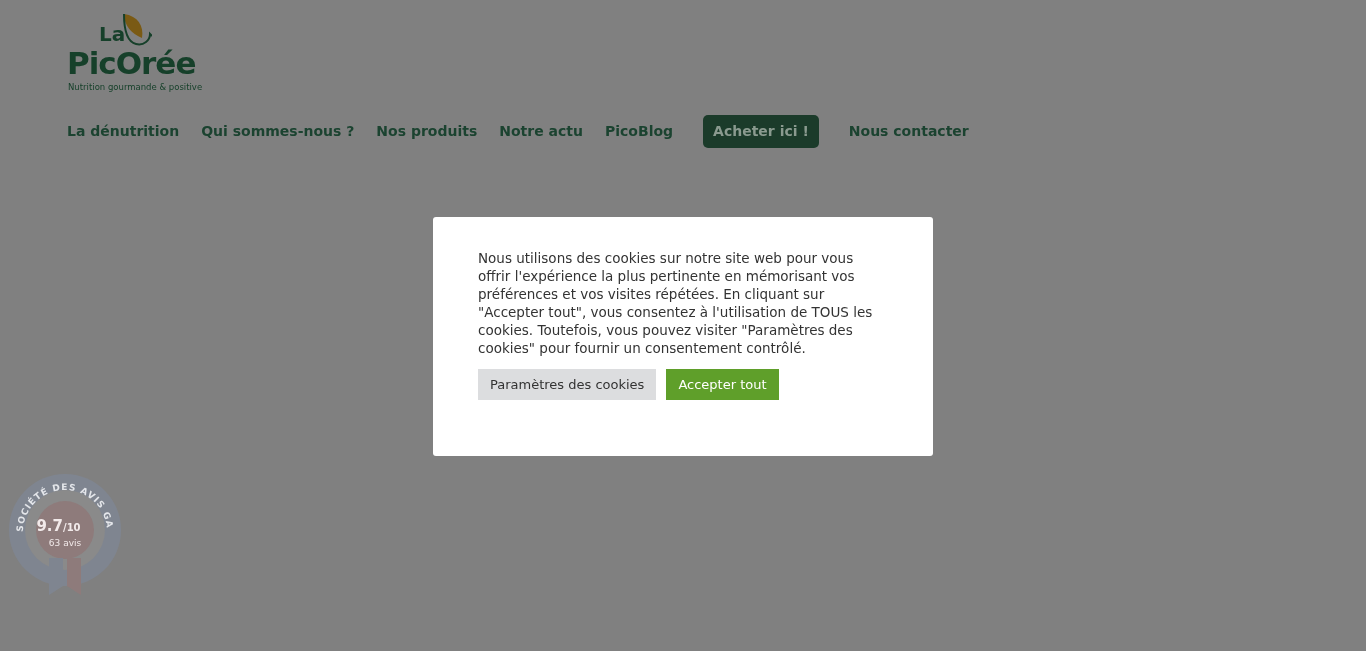  I want to click on cookie-button: Accepter tout, so click(722, 384).